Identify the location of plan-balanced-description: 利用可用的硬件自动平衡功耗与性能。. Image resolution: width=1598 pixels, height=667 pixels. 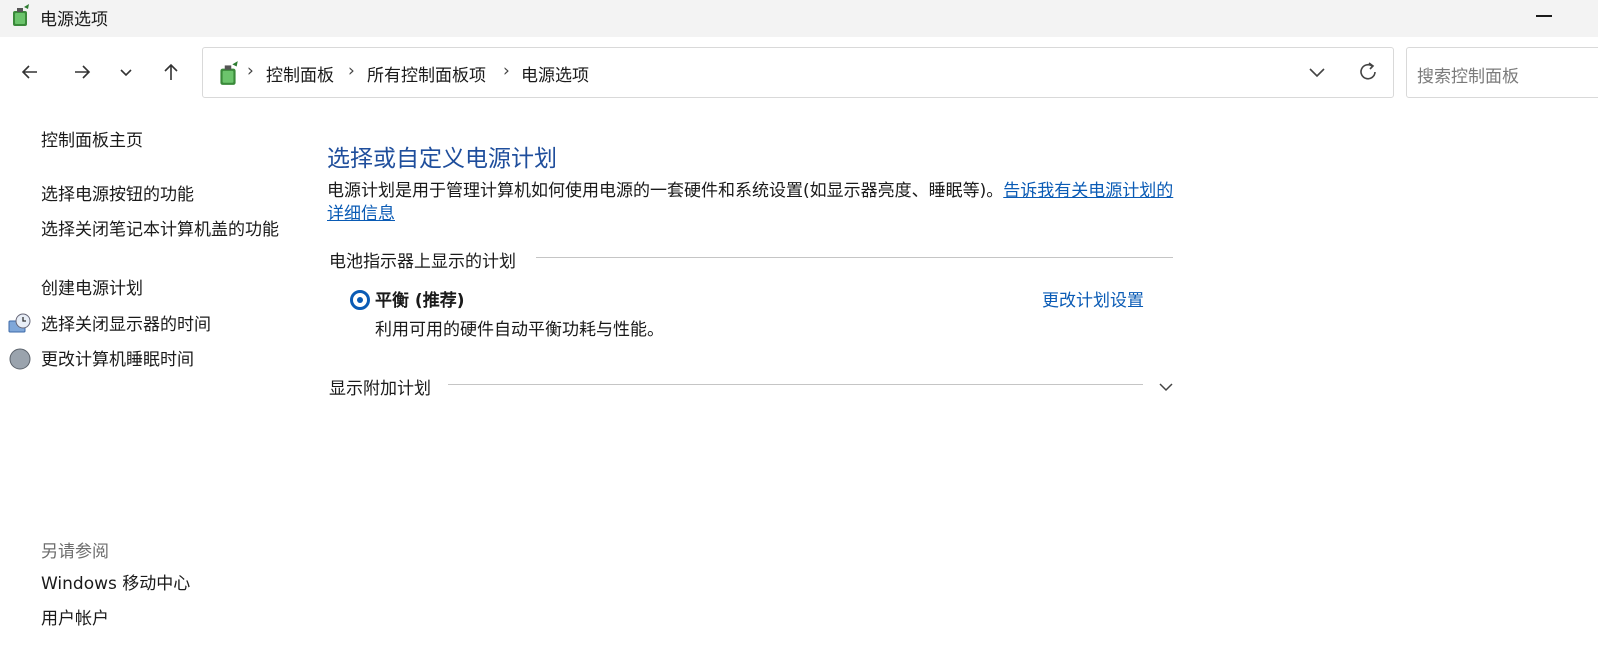
(519, 330).